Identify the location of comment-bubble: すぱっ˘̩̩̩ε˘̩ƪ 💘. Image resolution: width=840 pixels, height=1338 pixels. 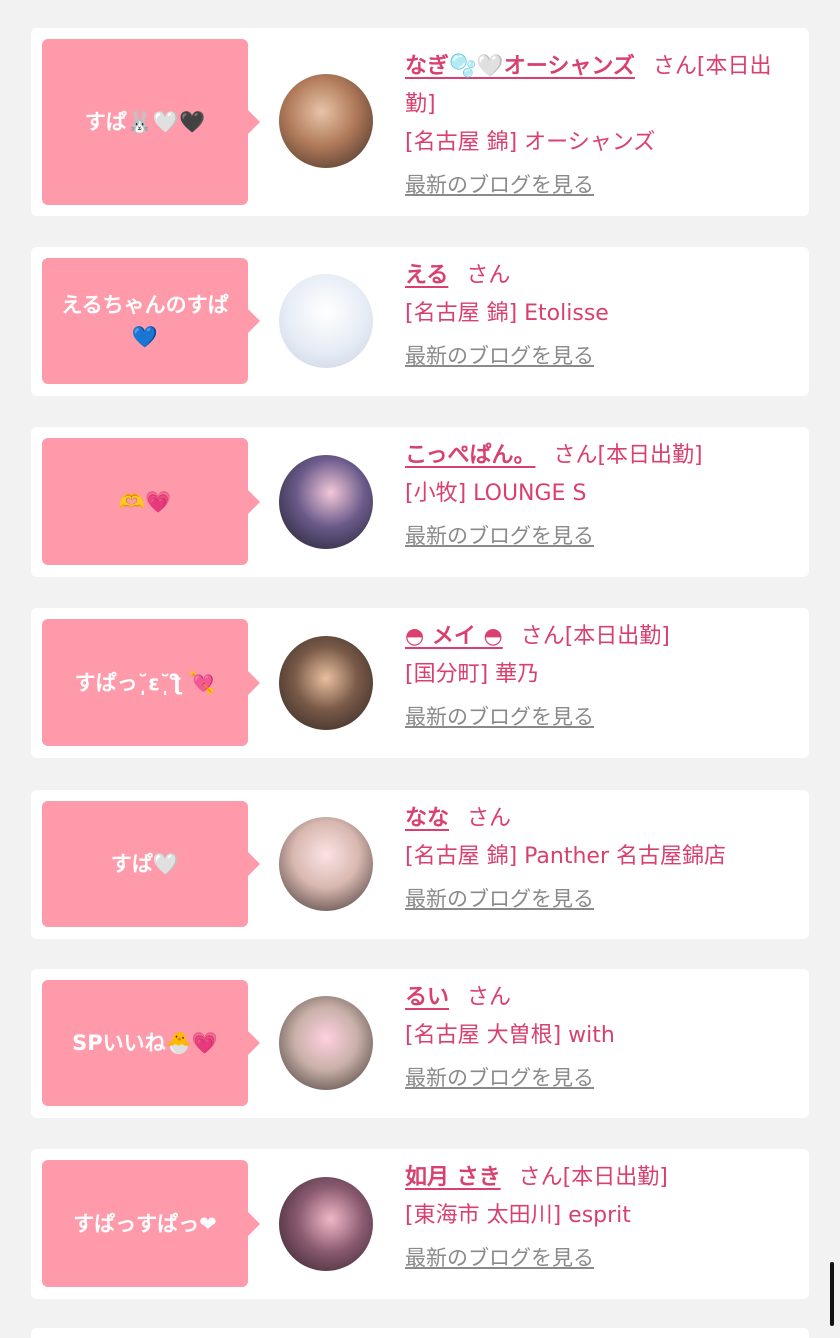
(151, 682).